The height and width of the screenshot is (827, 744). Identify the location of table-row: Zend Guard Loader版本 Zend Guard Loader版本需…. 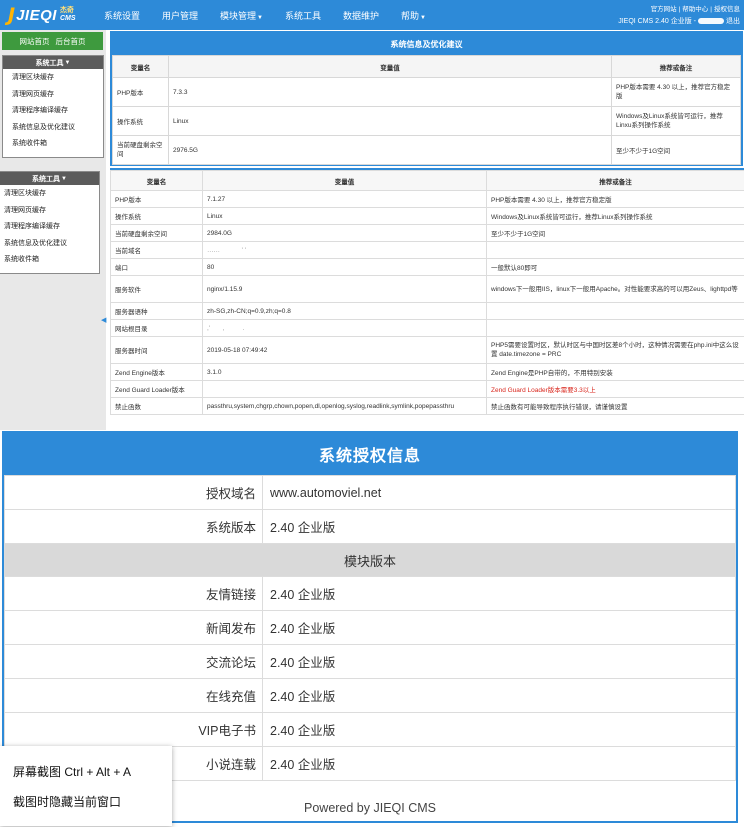
(427, 389).